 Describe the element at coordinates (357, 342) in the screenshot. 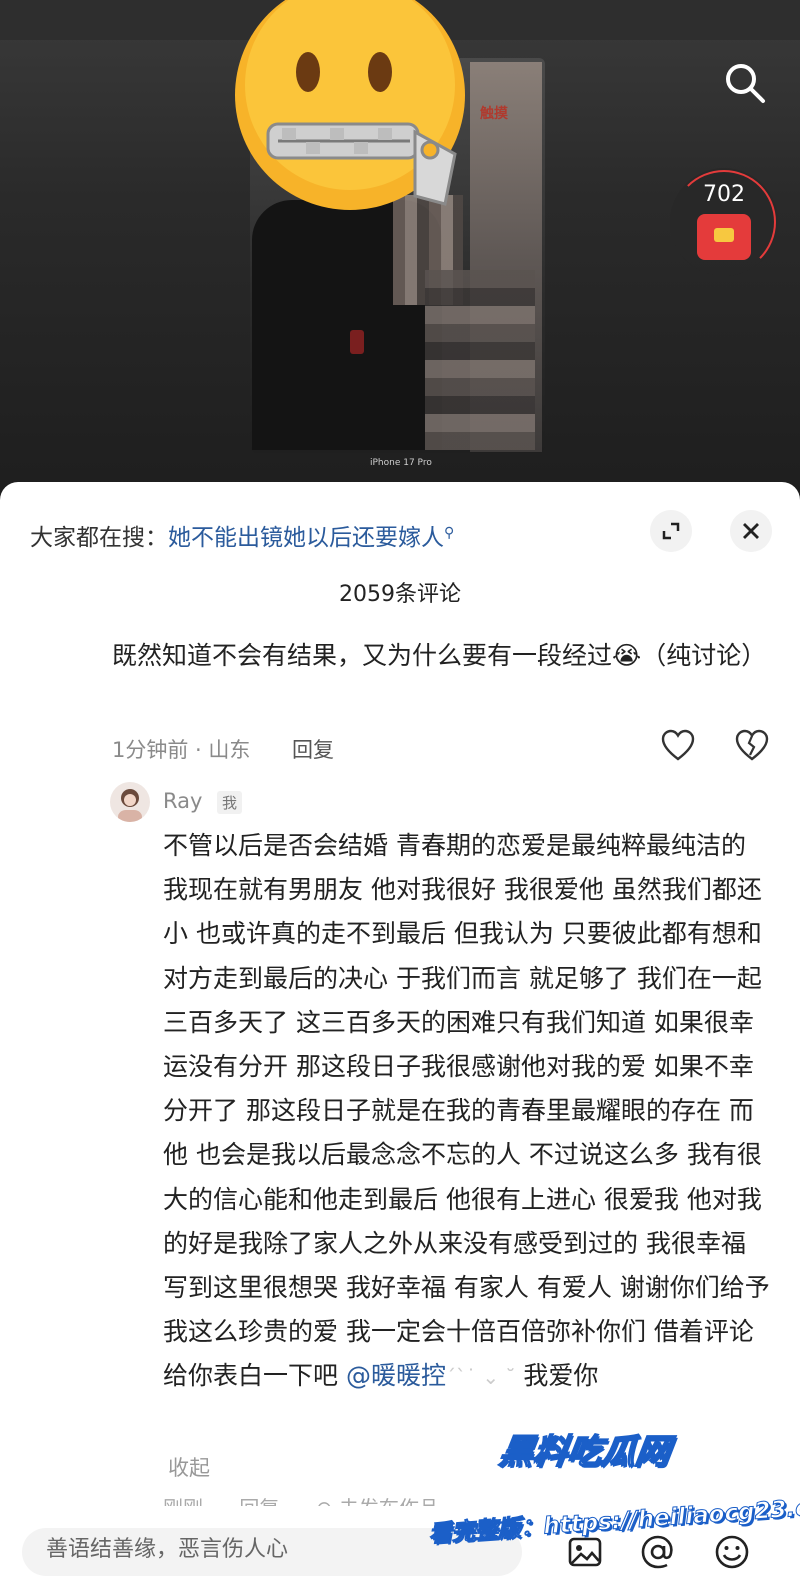

I see `shirt-logo` at that location.